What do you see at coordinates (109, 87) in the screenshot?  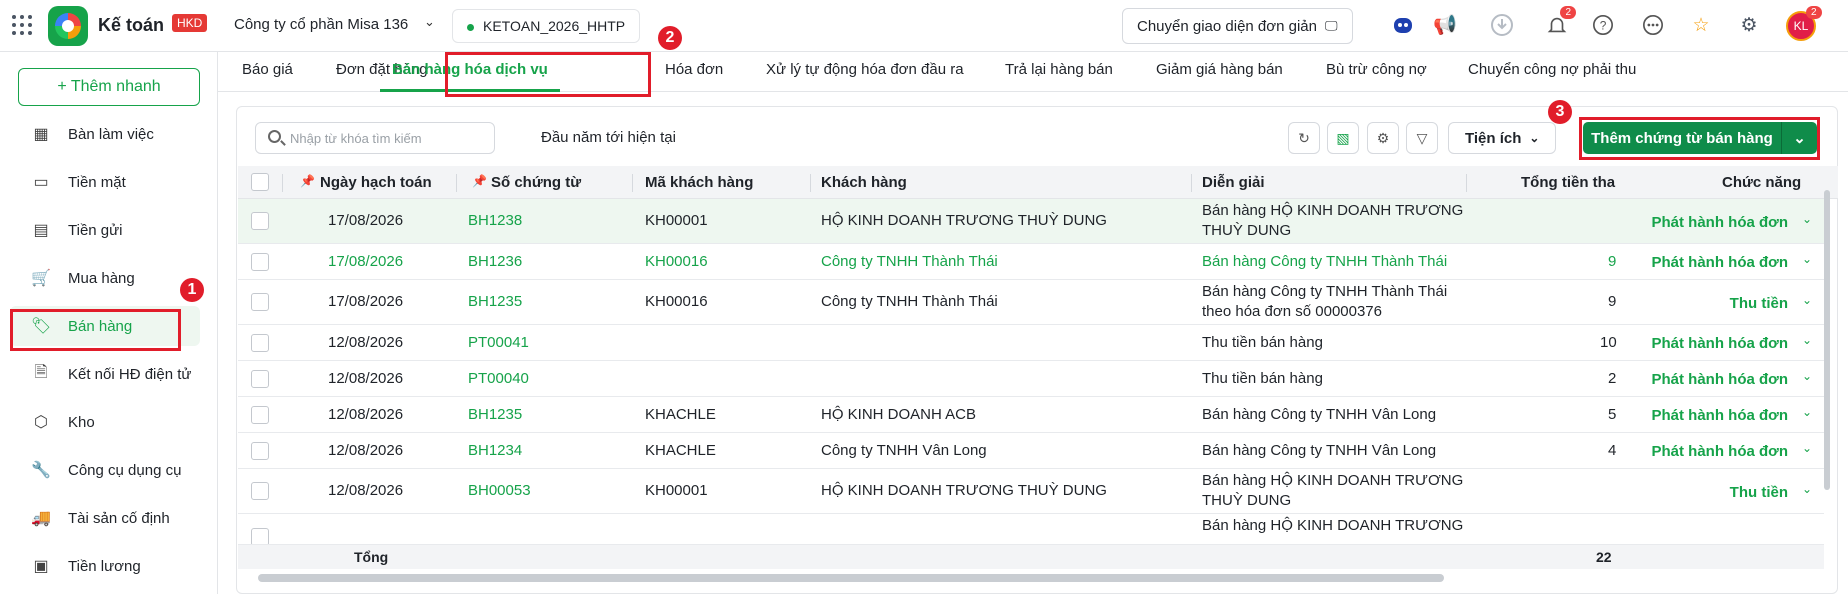 I see `add-quick-button: + Thêm nhanh` at bounding box center [109, 87].